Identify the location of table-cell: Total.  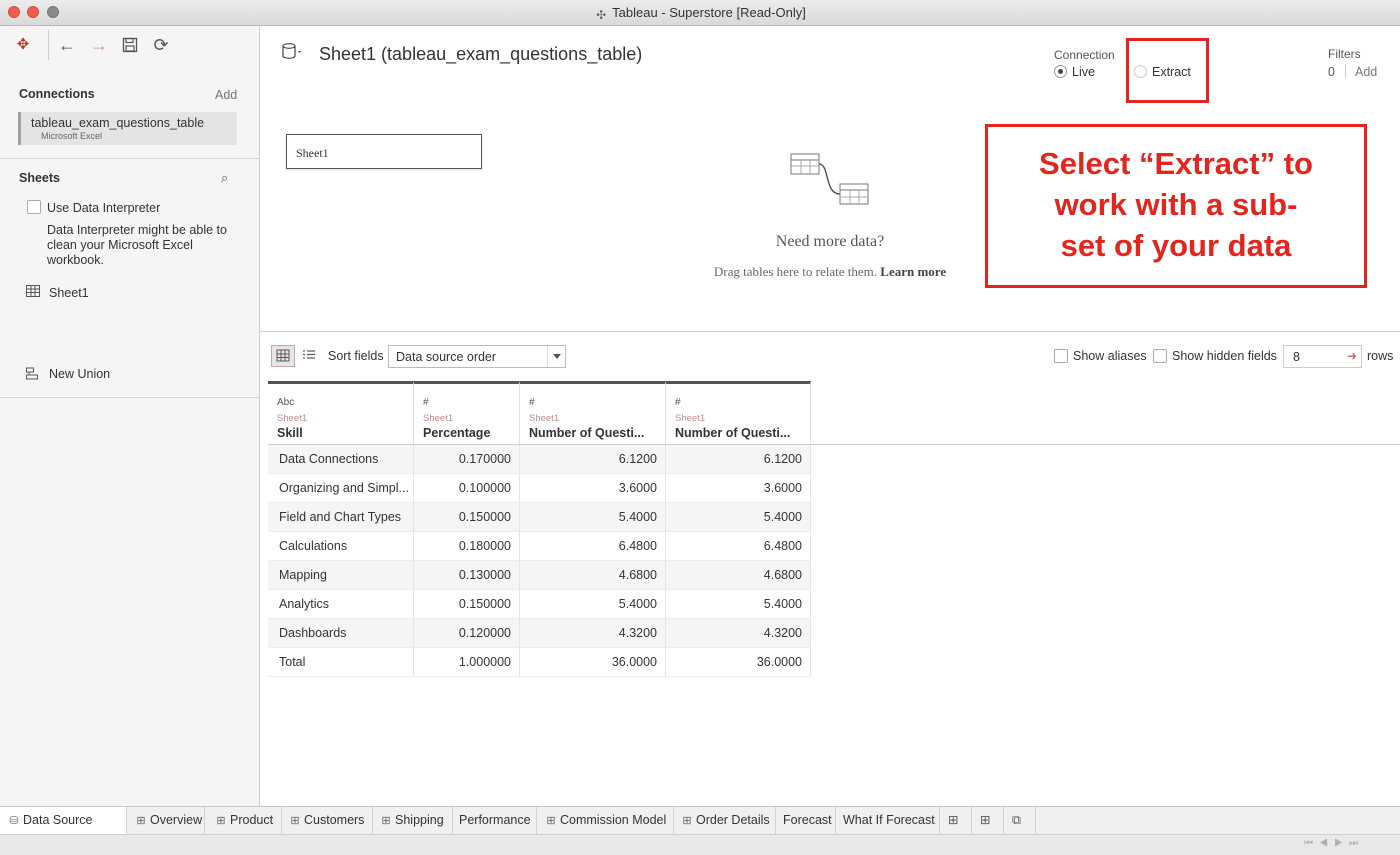
(341, 662).